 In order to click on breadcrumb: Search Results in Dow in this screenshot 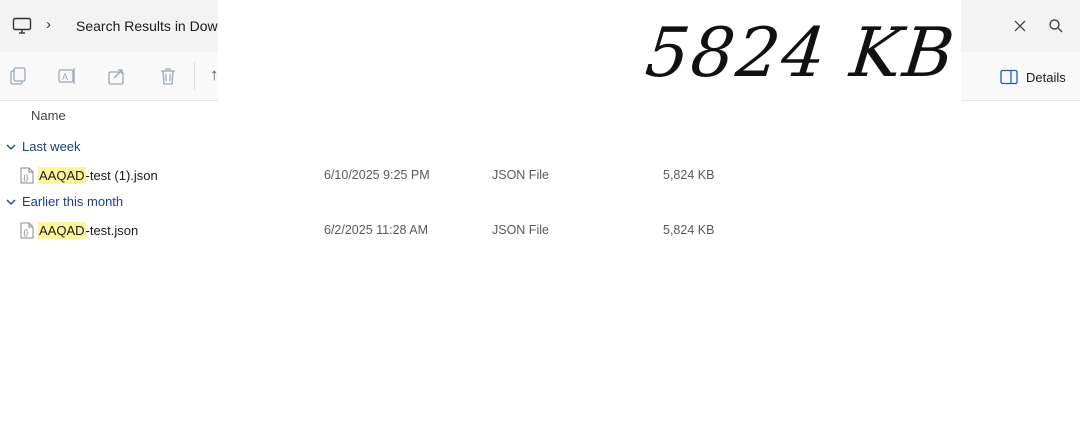, I will do `click(147, 26)`.